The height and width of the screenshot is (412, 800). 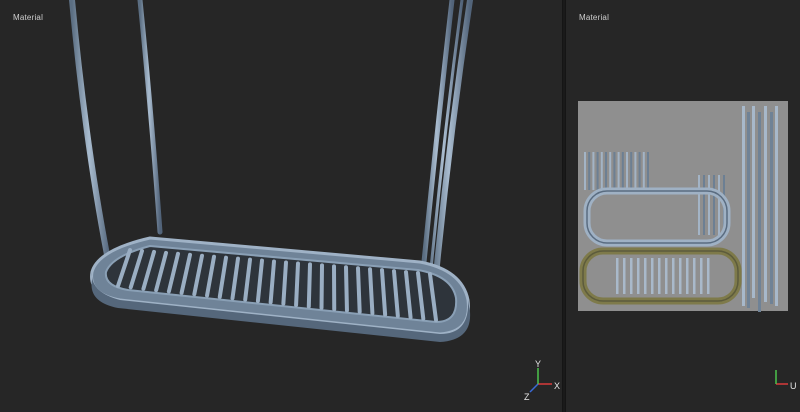 What do you see at coordinates (786, 380) in the screenshot?
I see `axis-gizmo-uv: U` at bounding box center [786, 380].